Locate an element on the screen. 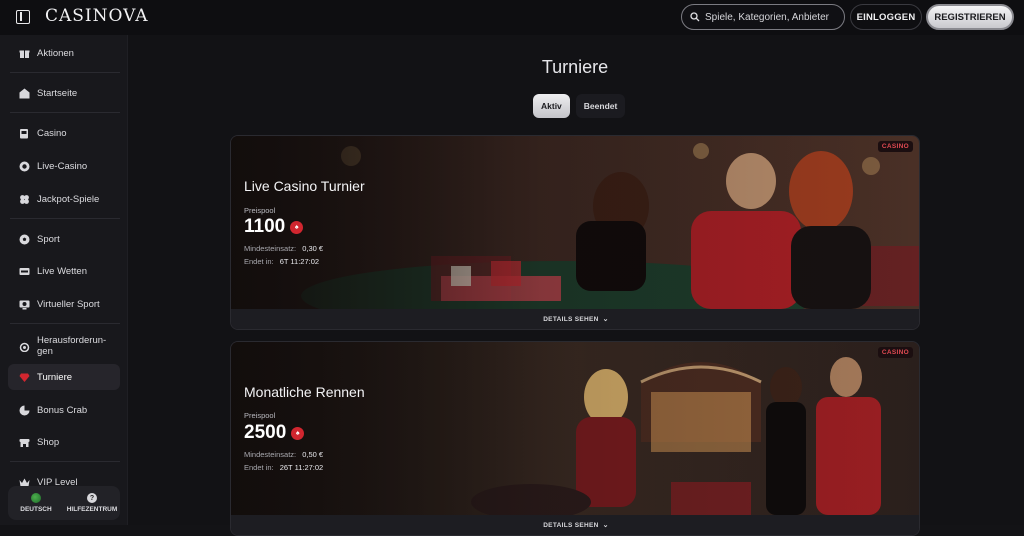 This screenshot has width=1024, height=536. language-button: DEUTSCH is located at coordinates (36, 503).